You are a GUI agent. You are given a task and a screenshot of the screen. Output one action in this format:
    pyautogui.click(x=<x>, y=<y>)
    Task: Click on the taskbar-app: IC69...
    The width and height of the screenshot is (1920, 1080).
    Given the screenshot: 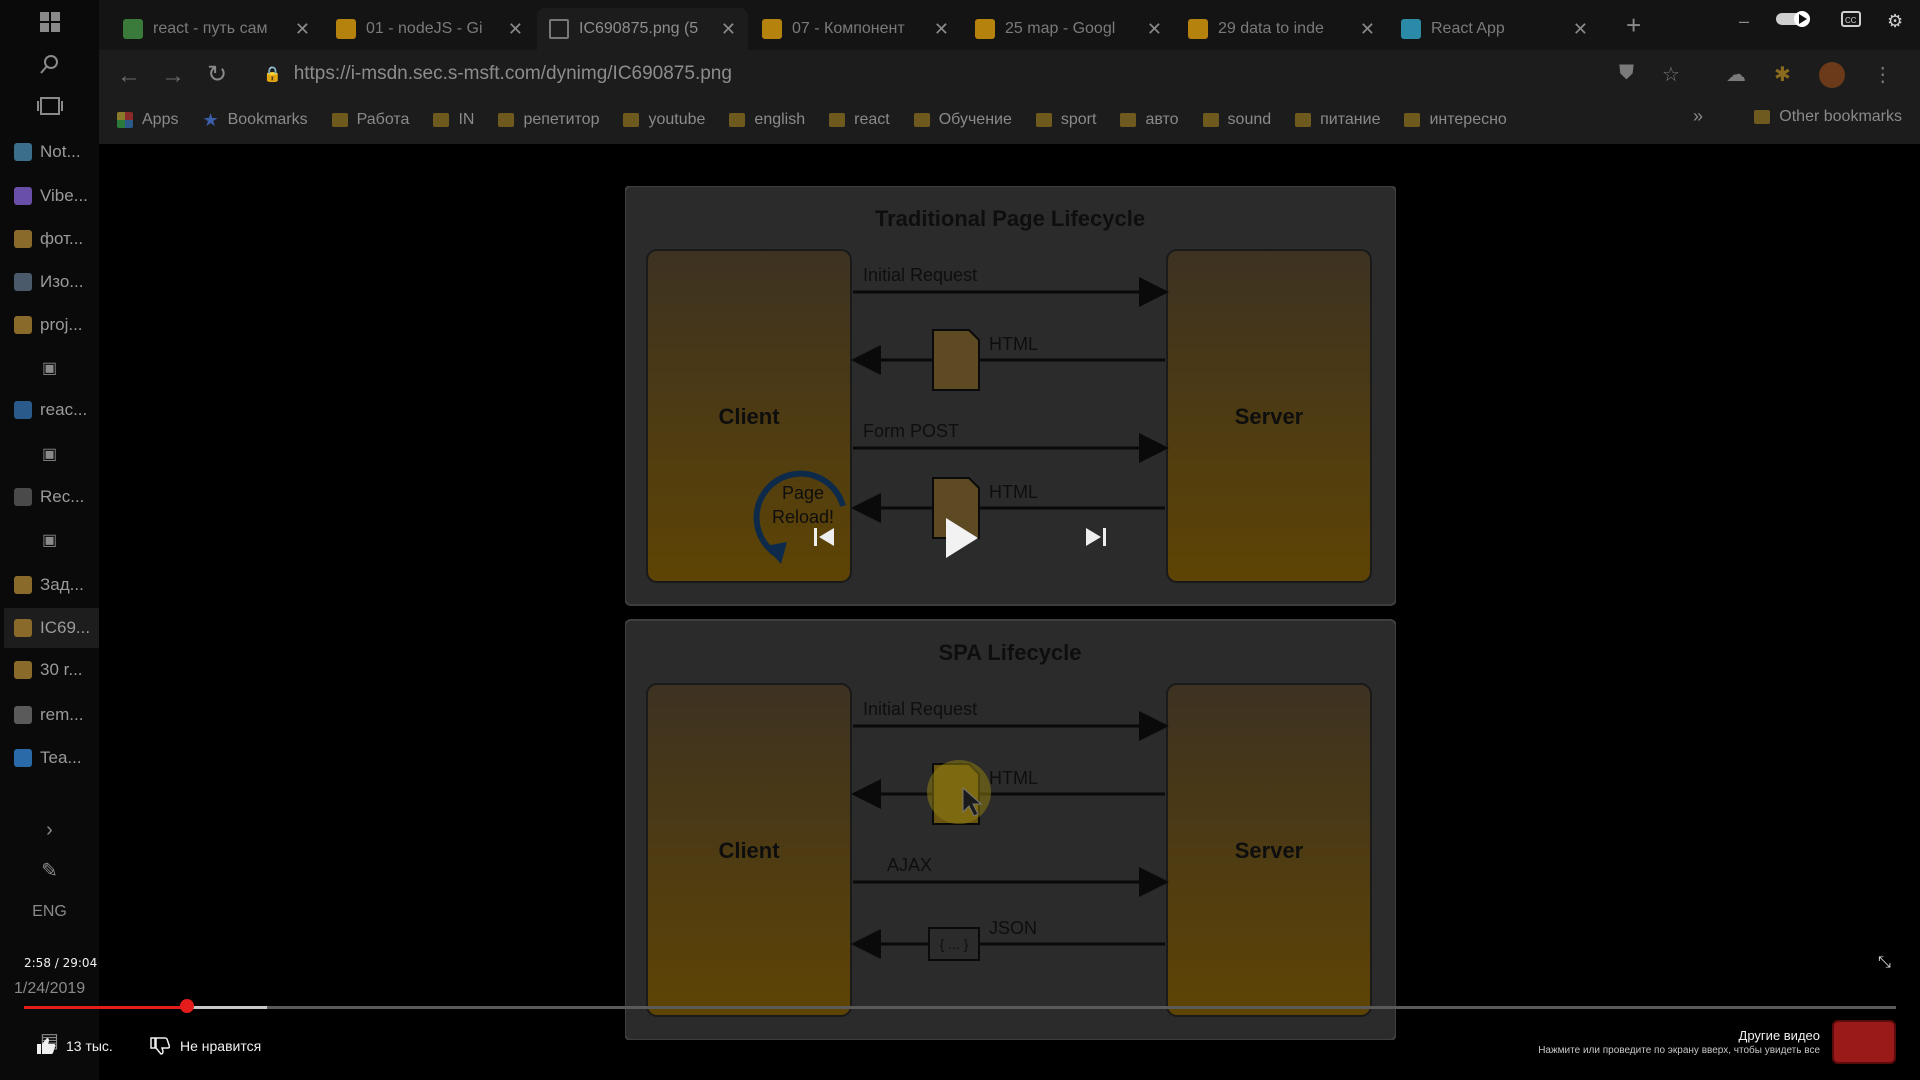 What is the action you would take?
    pyautogui.click(x=51, y=628)
    